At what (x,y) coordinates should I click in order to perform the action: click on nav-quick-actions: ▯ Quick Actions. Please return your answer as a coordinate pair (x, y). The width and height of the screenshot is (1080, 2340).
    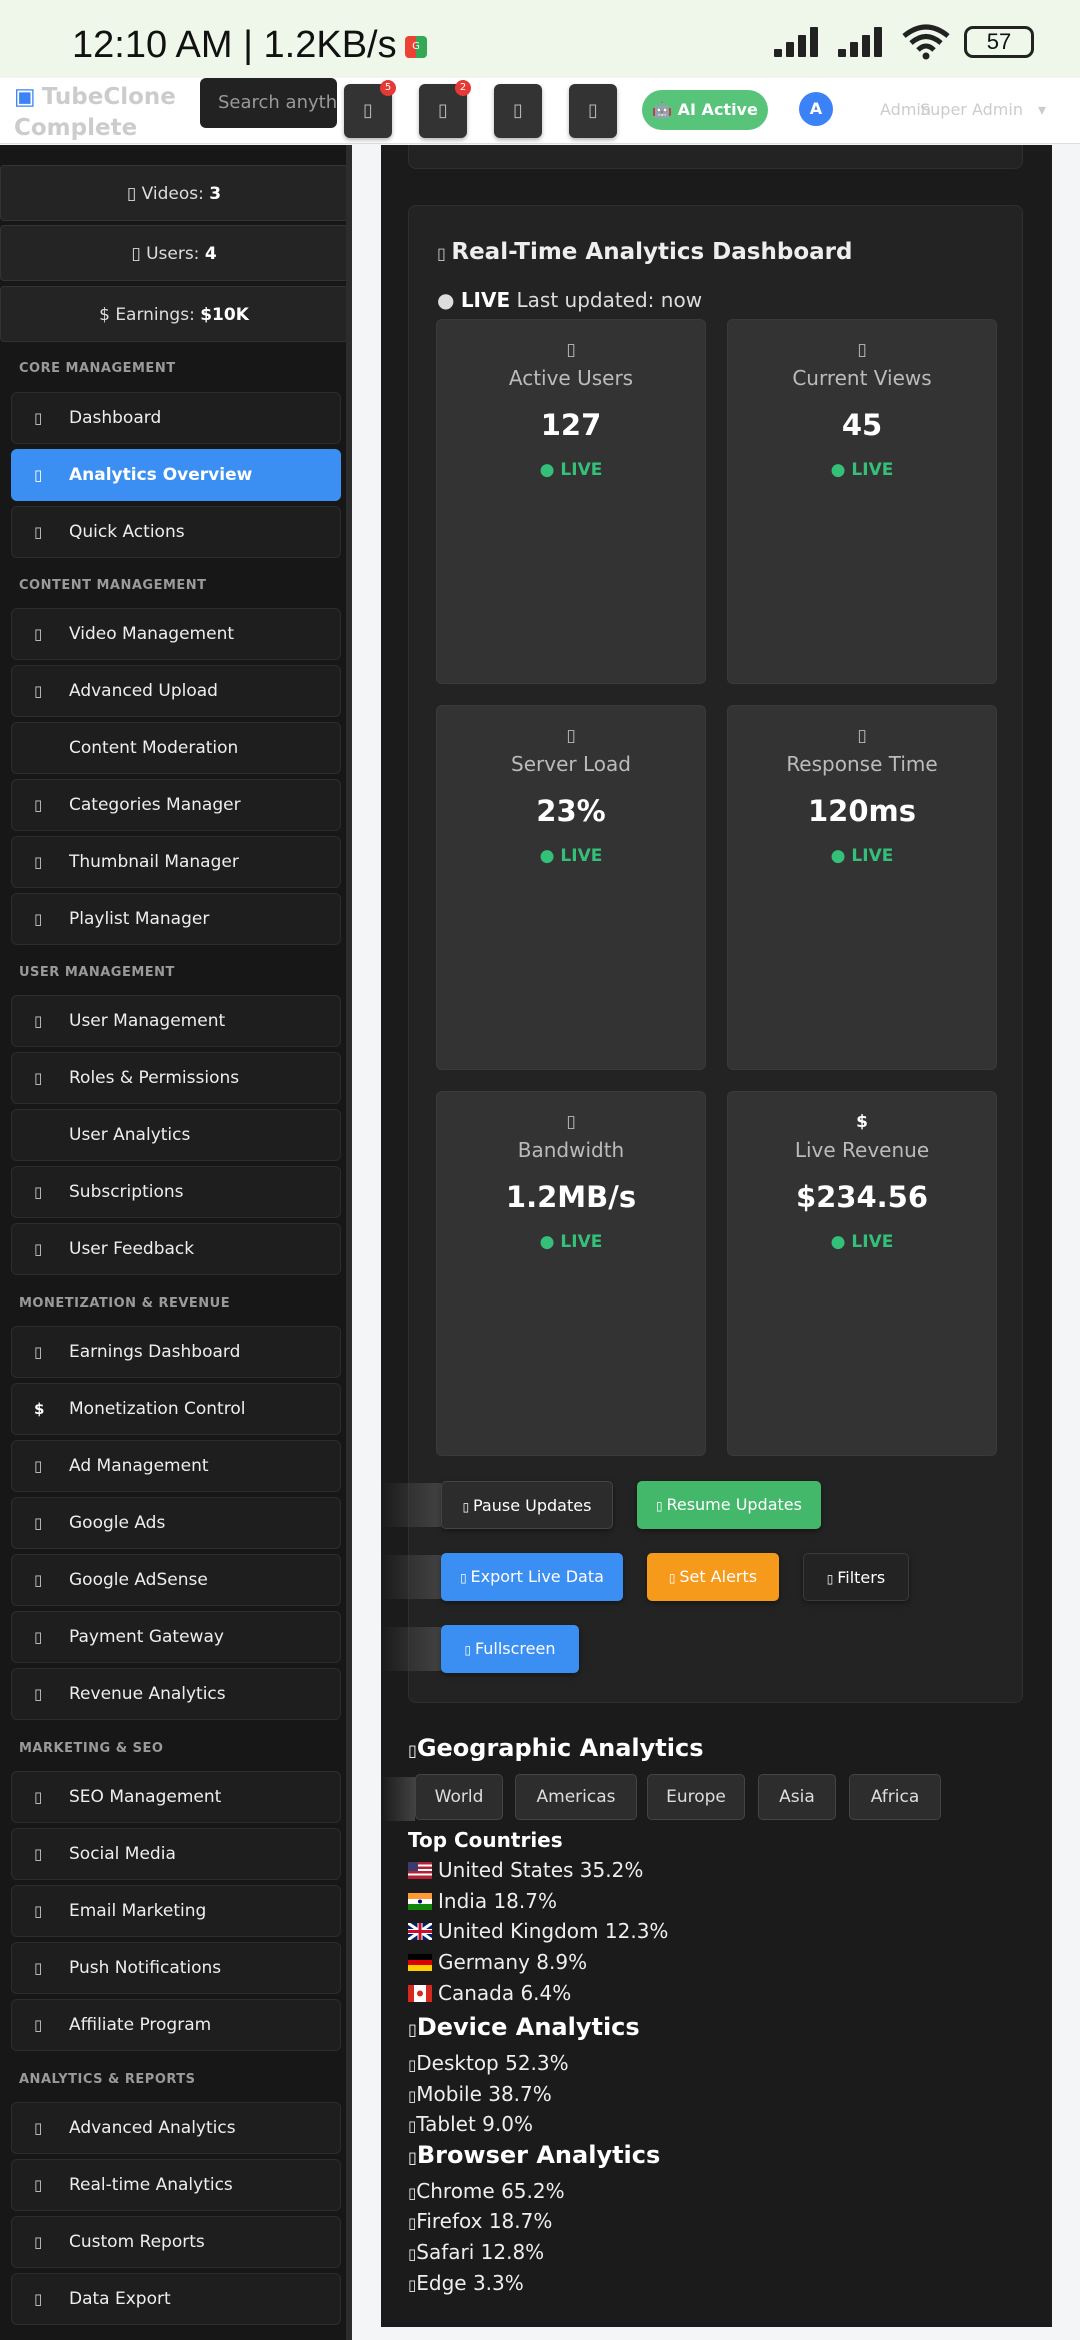
    Looking at the image, I should click on (176, 532).